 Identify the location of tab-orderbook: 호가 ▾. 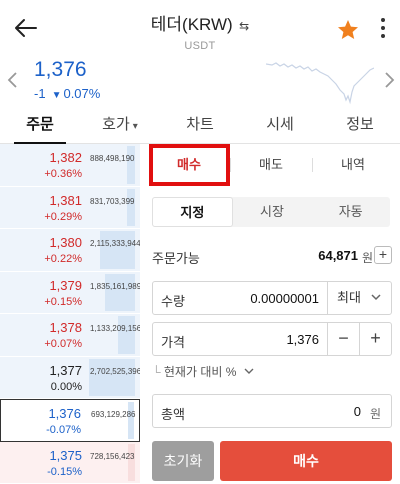
(120, 125).